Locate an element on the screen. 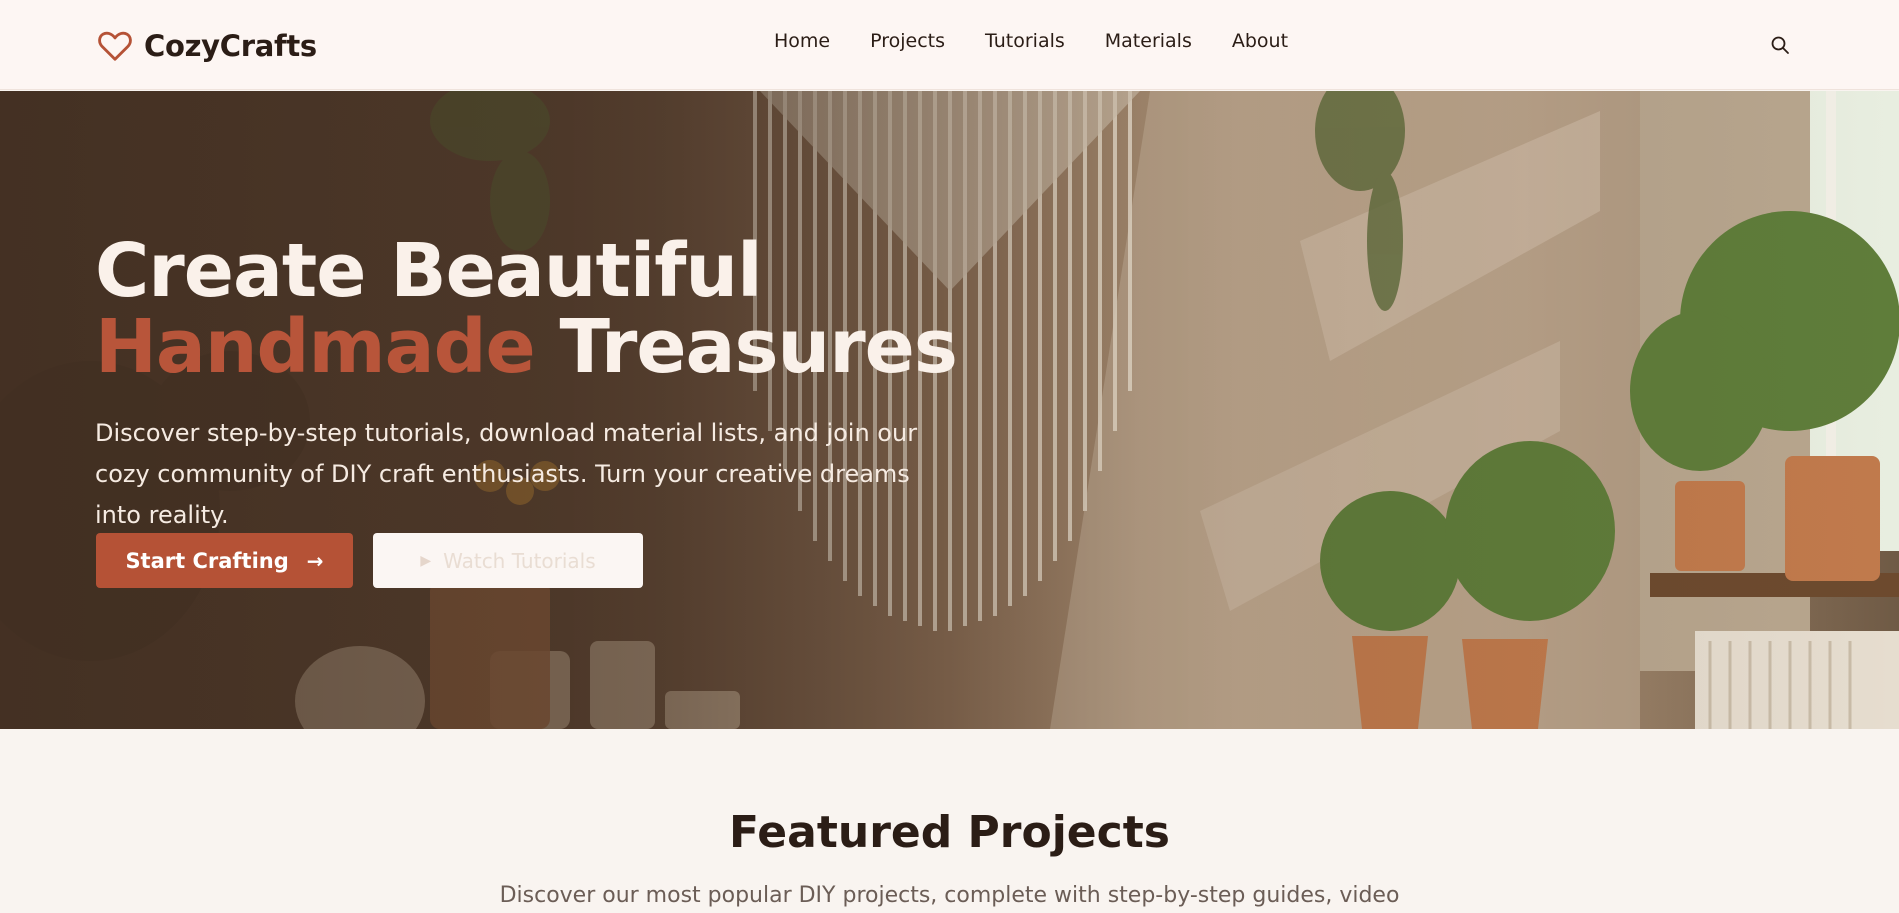  heart-outline-icon is located at coordinates (115, 46).